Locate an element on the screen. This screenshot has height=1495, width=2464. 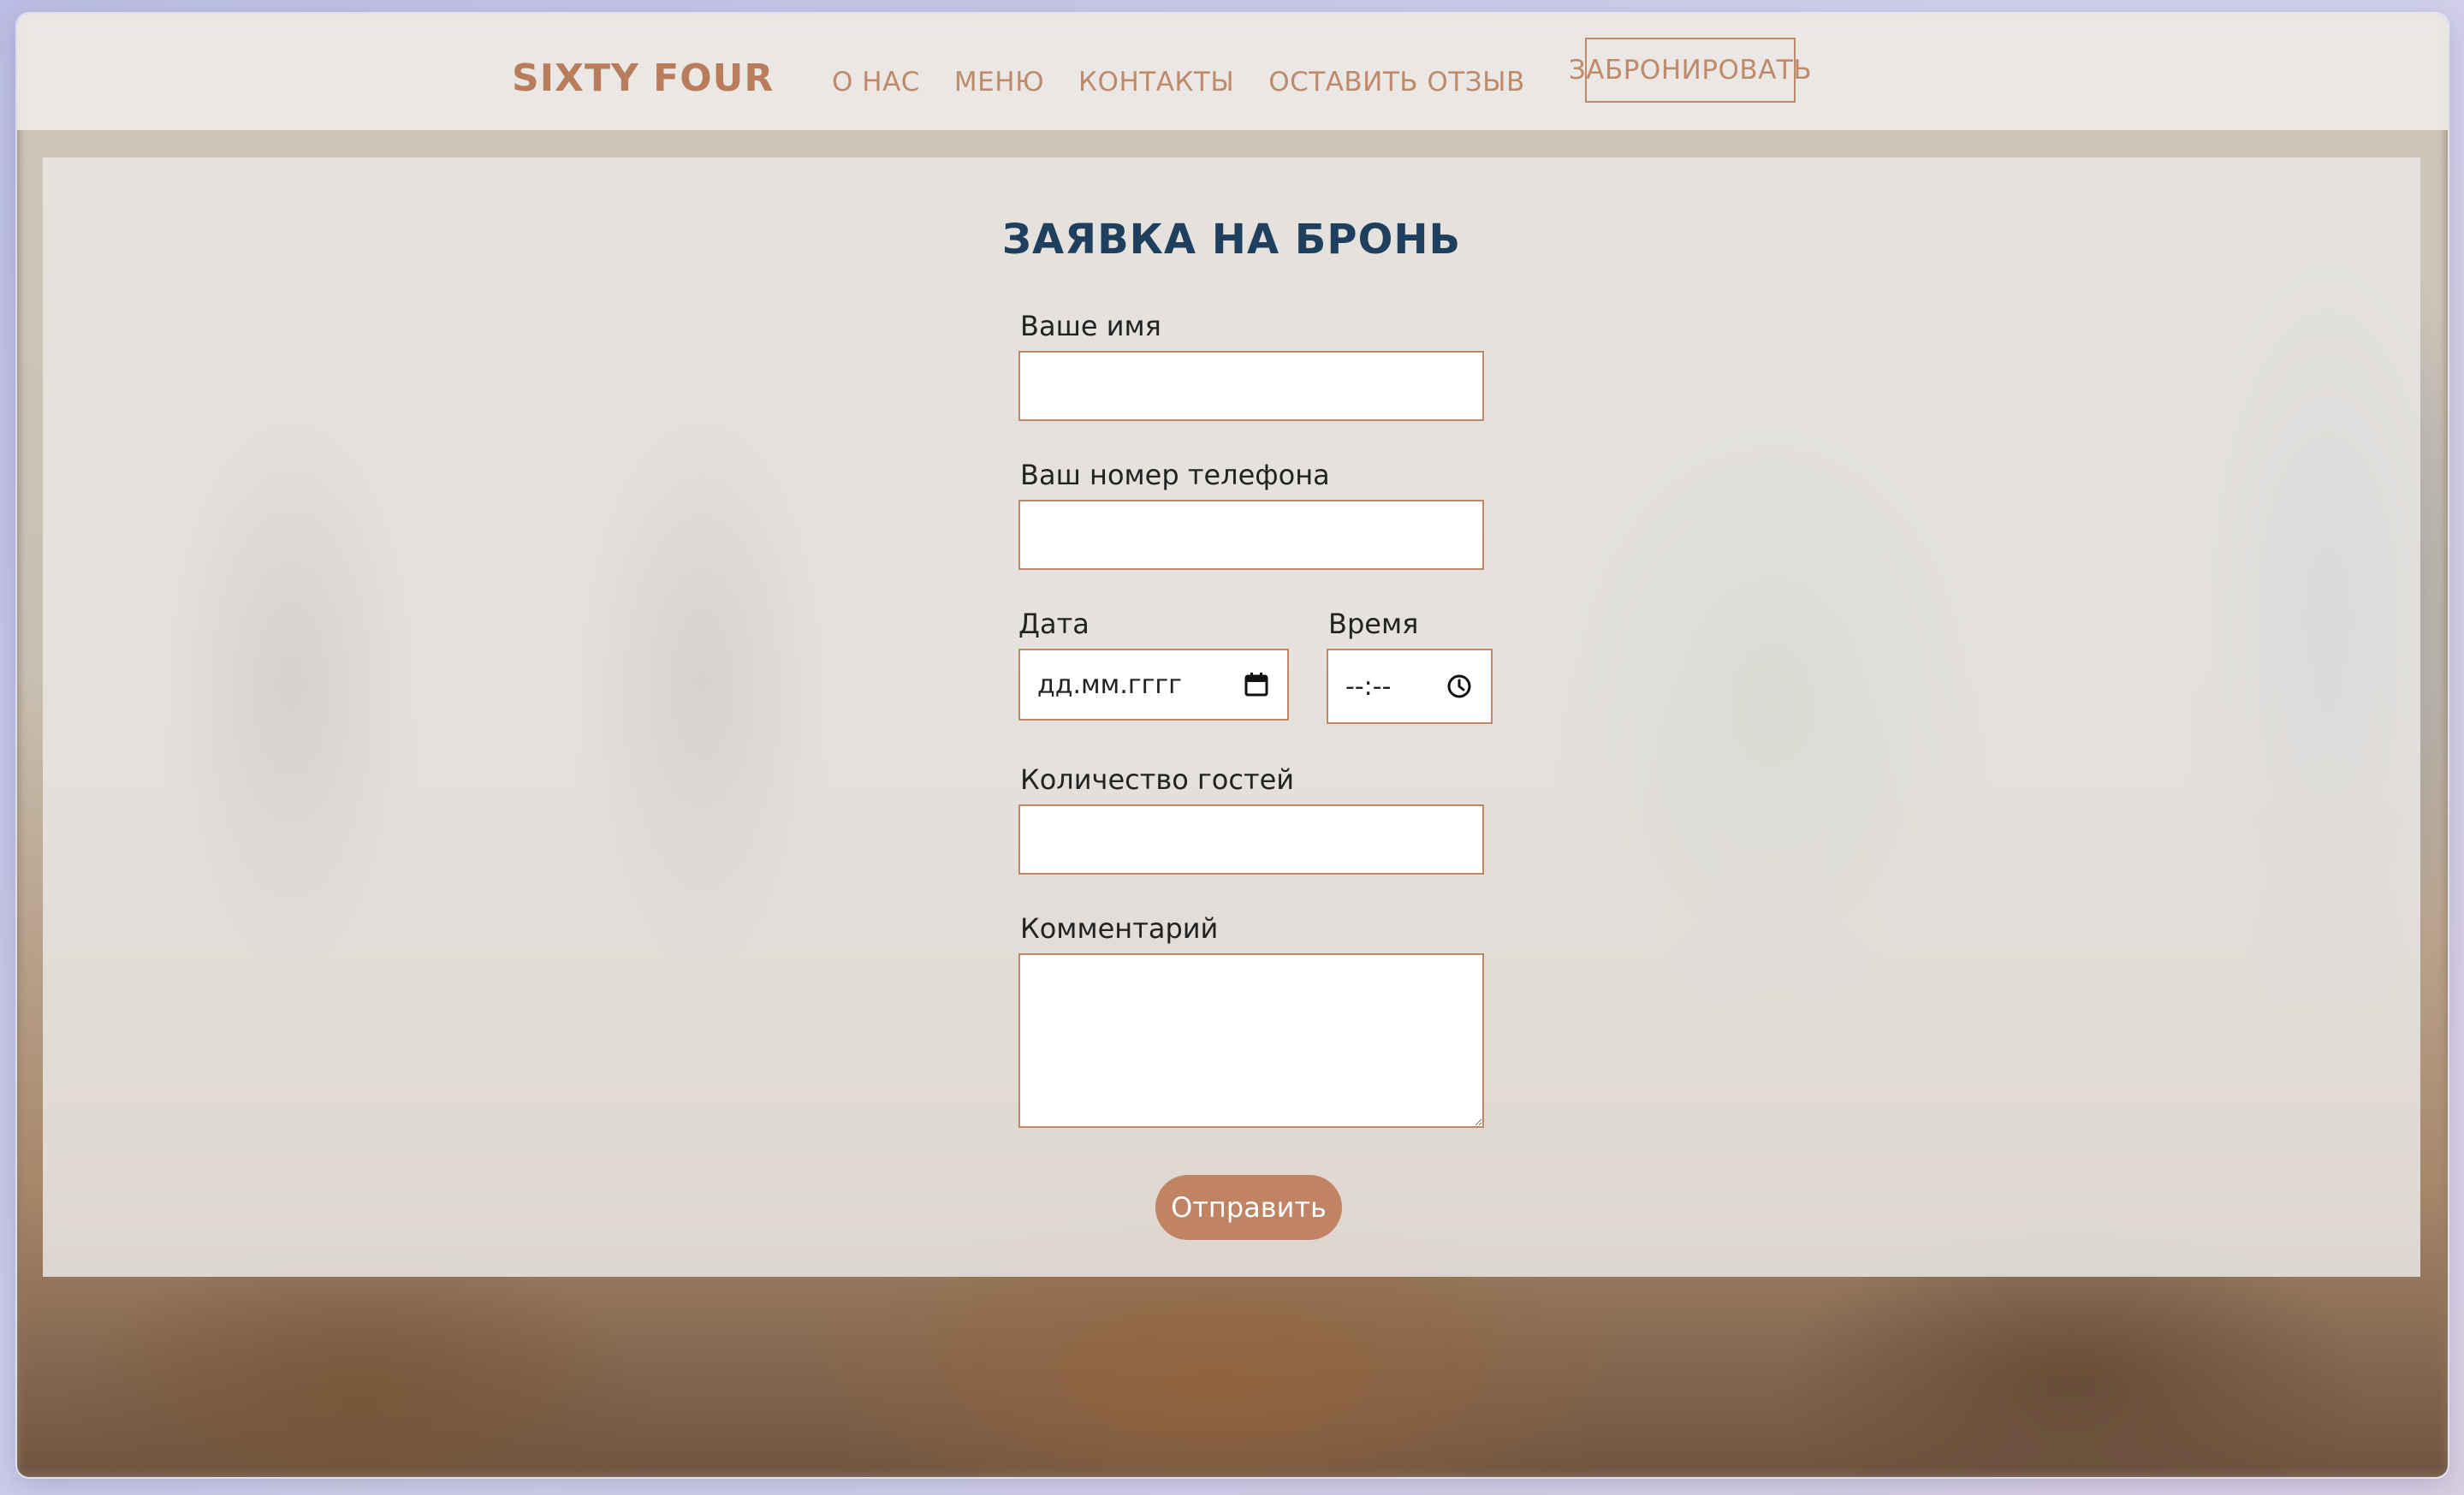
nav-link-review: ОСТАВИТЬ ОТЗЫВ is located at coordinates (1396, 82).